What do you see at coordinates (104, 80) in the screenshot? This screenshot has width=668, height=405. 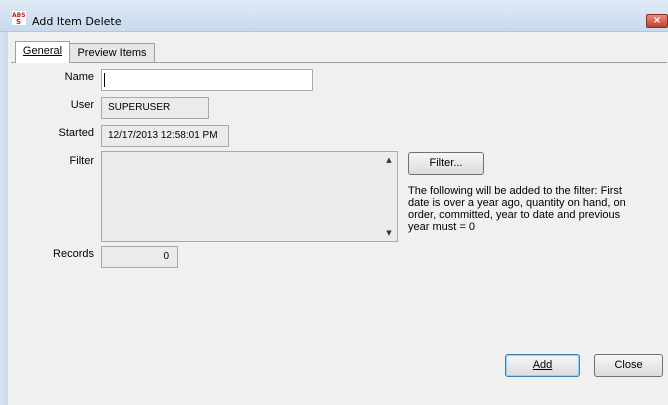 I see `text-caret` at bounding box center [104, 80].